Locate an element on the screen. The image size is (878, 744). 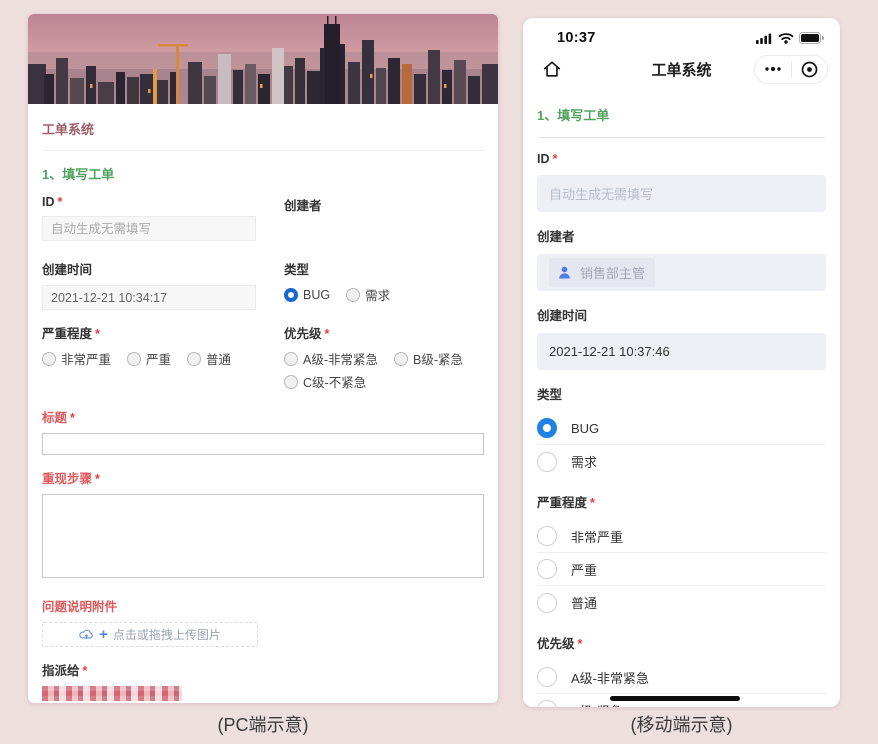
wifi-icon is located at coordinates (786, 38).